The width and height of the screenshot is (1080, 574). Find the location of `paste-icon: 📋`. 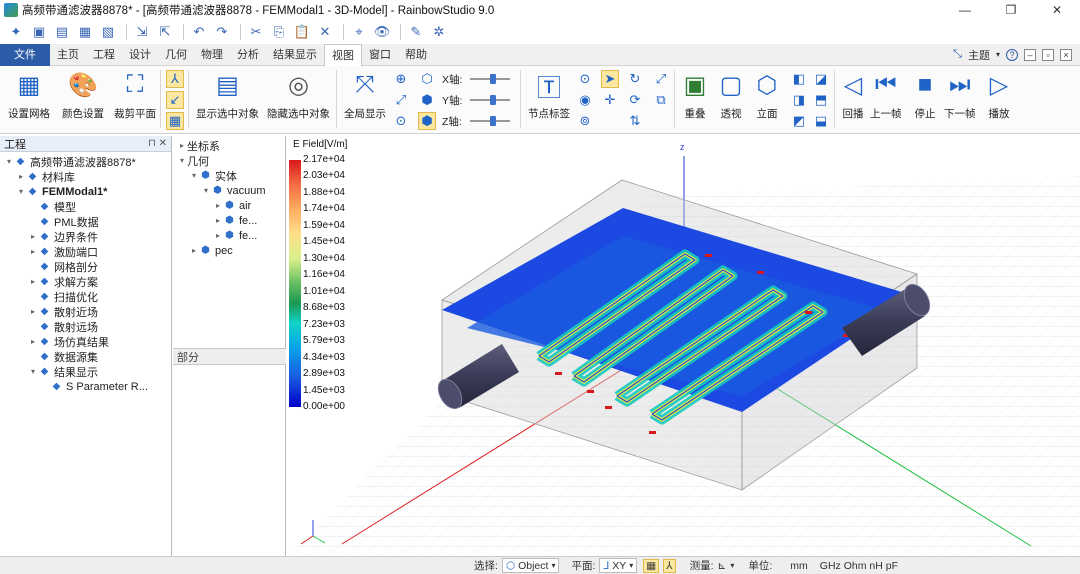

paste-icon: 📋 is located at coordinates (302, 32).